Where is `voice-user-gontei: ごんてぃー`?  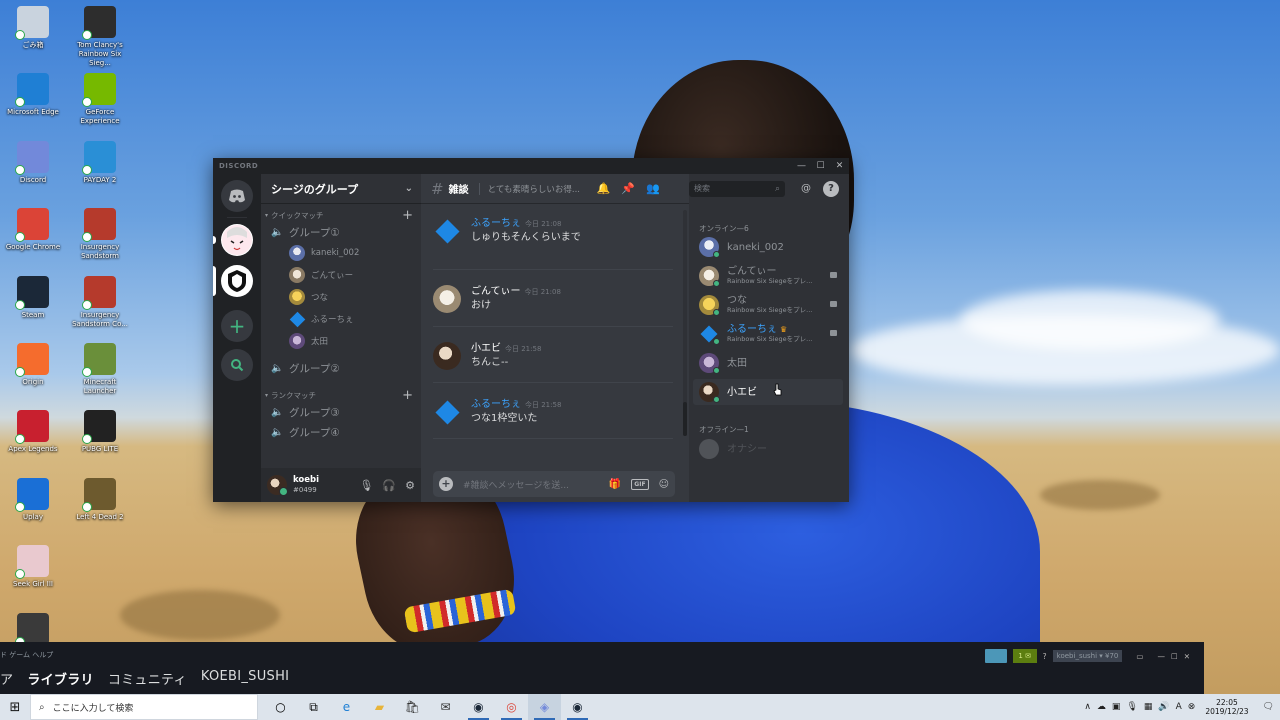
voice-user-gontei: ごんてぃー is located at coordinates (341, 275).